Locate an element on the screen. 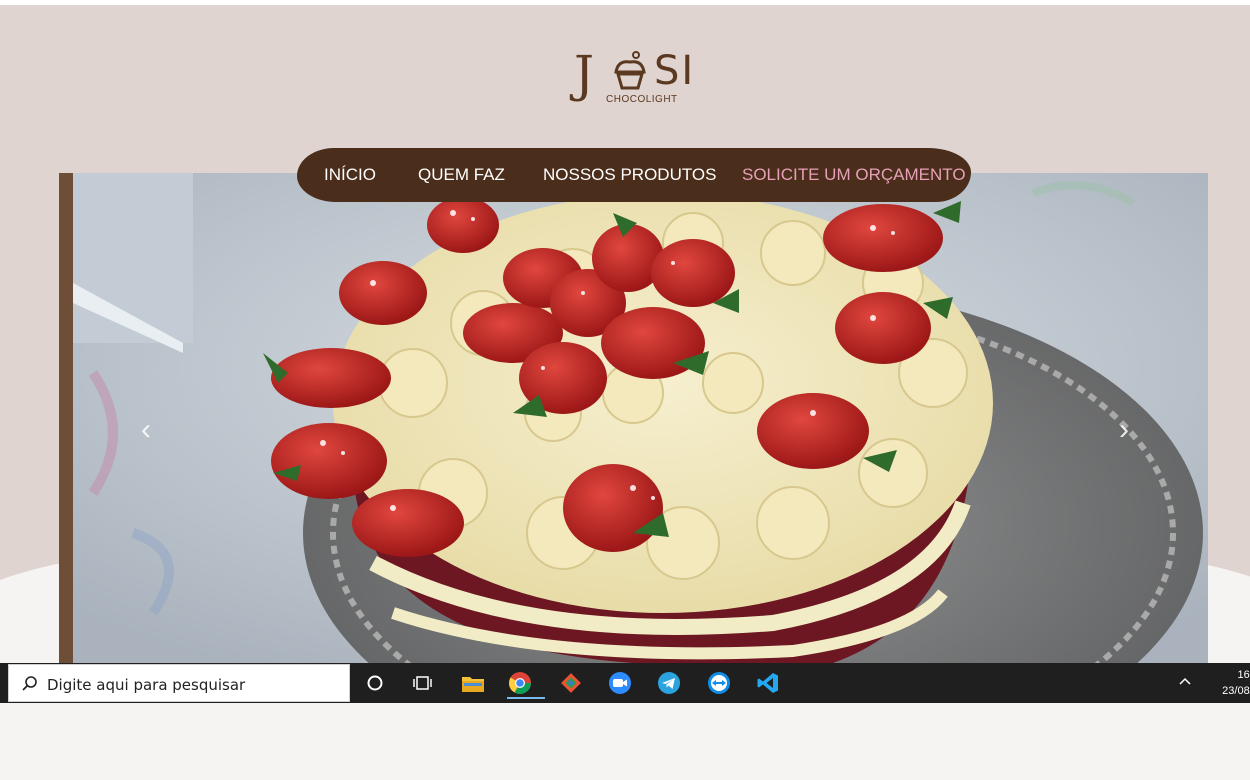 The height and width of the screenshot is (780, 1250). taskbar-search-box: Digite aqui para pesquisar is located at coordinates (179, 683).